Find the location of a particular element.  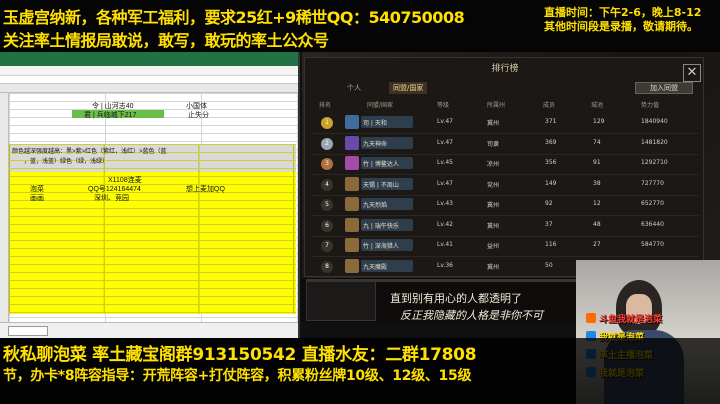

cell-level: Lv.43 is located at coordinates (445, 203).